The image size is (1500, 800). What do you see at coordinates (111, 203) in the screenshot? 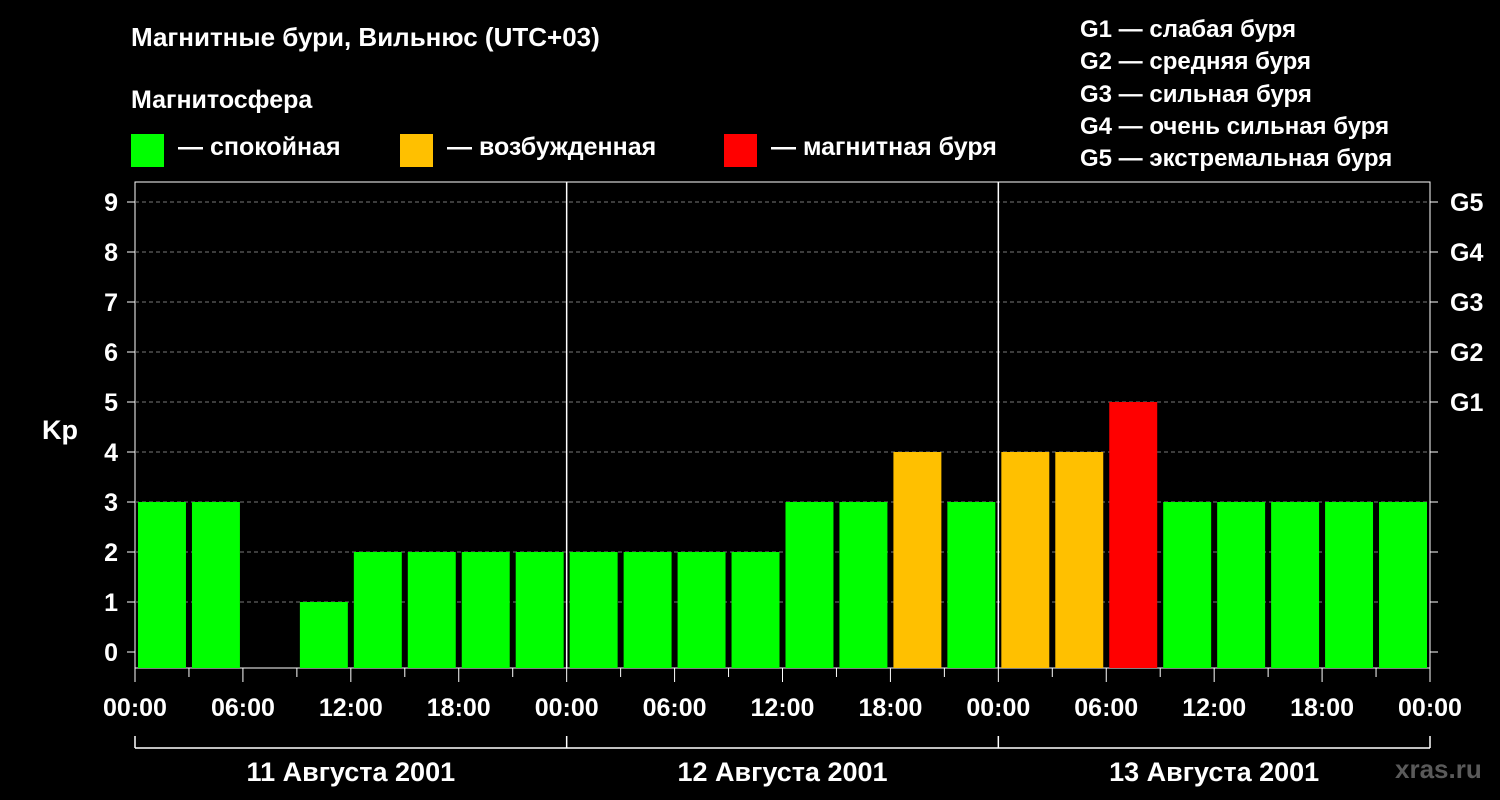
I see `y-tick-label: 9` at bounding box center [111, 203].